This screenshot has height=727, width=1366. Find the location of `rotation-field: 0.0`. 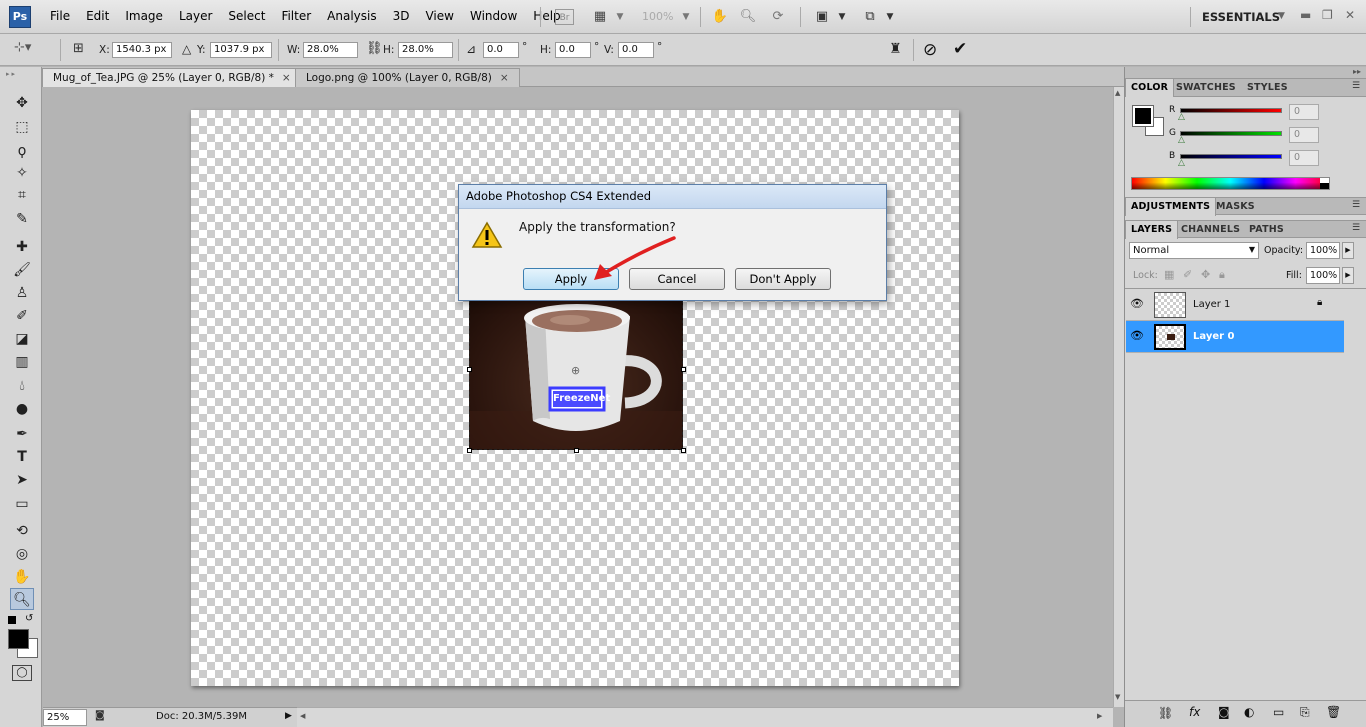

rotation-field: 0.0 is located at coordinates (501, 50).